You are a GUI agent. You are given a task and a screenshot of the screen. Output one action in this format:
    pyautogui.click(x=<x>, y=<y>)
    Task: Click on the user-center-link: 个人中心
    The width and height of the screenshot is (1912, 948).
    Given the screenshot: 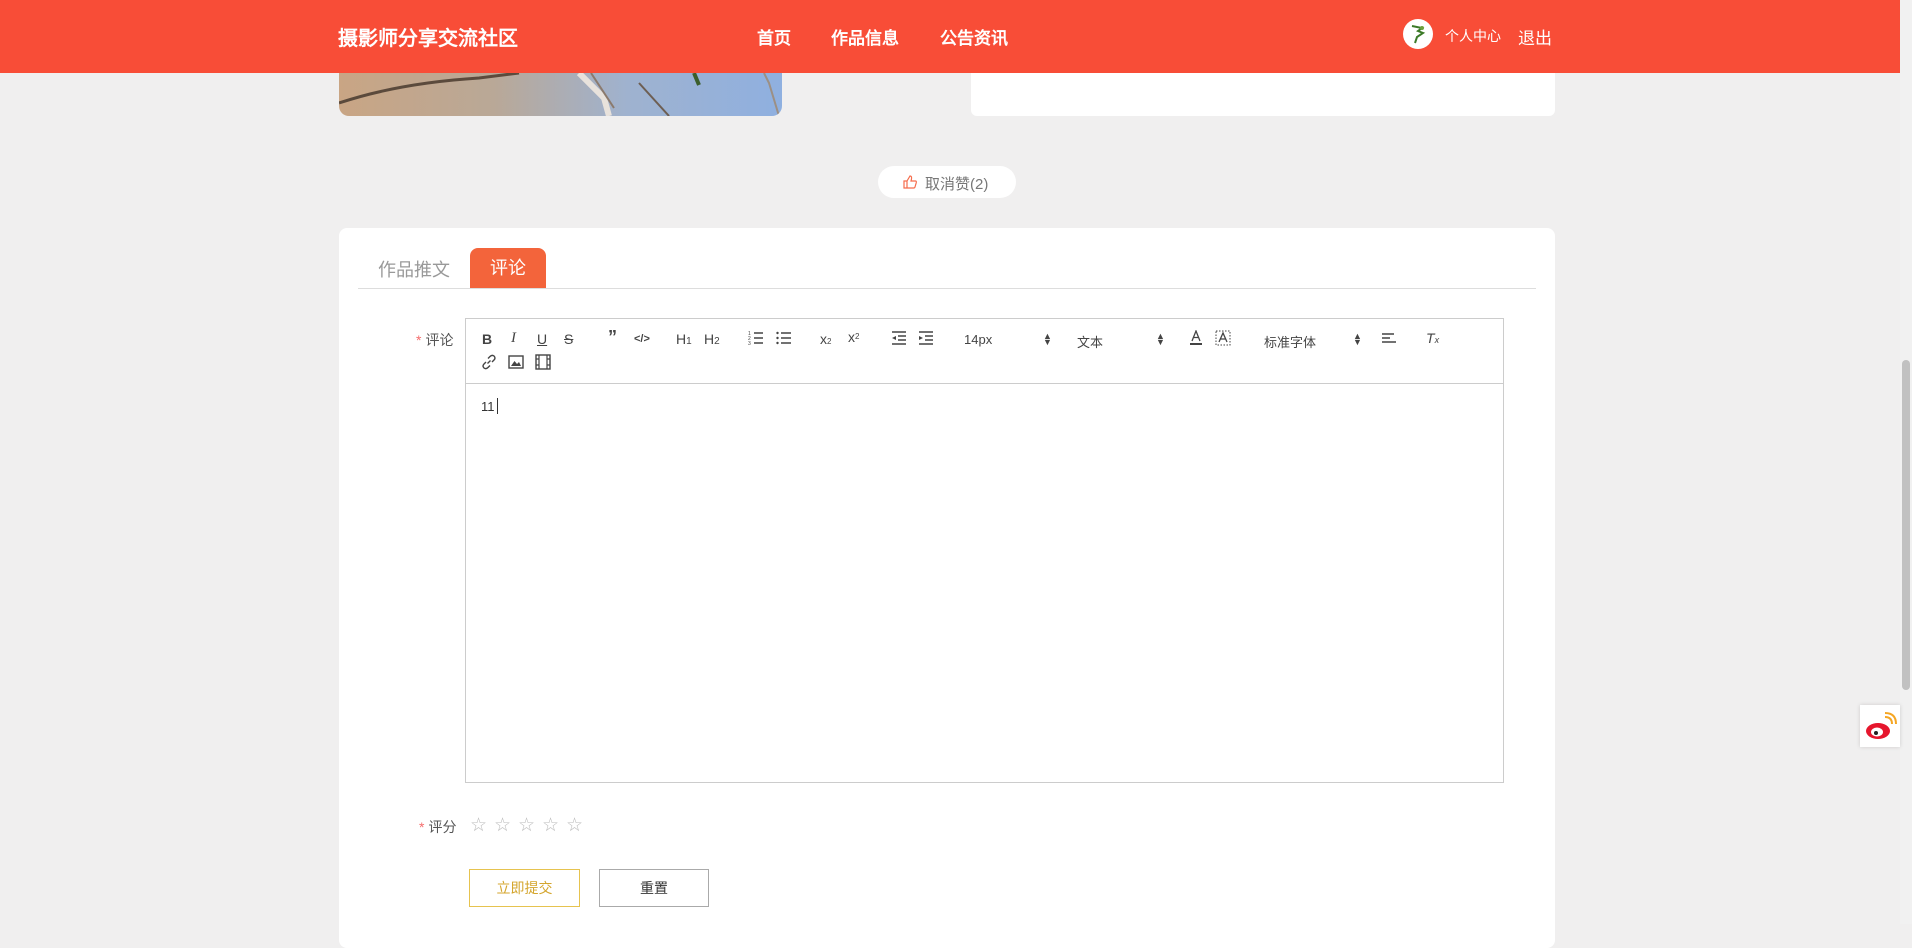 What is the action you would take?
    pyautogui.click(x=1473, y=36)
    